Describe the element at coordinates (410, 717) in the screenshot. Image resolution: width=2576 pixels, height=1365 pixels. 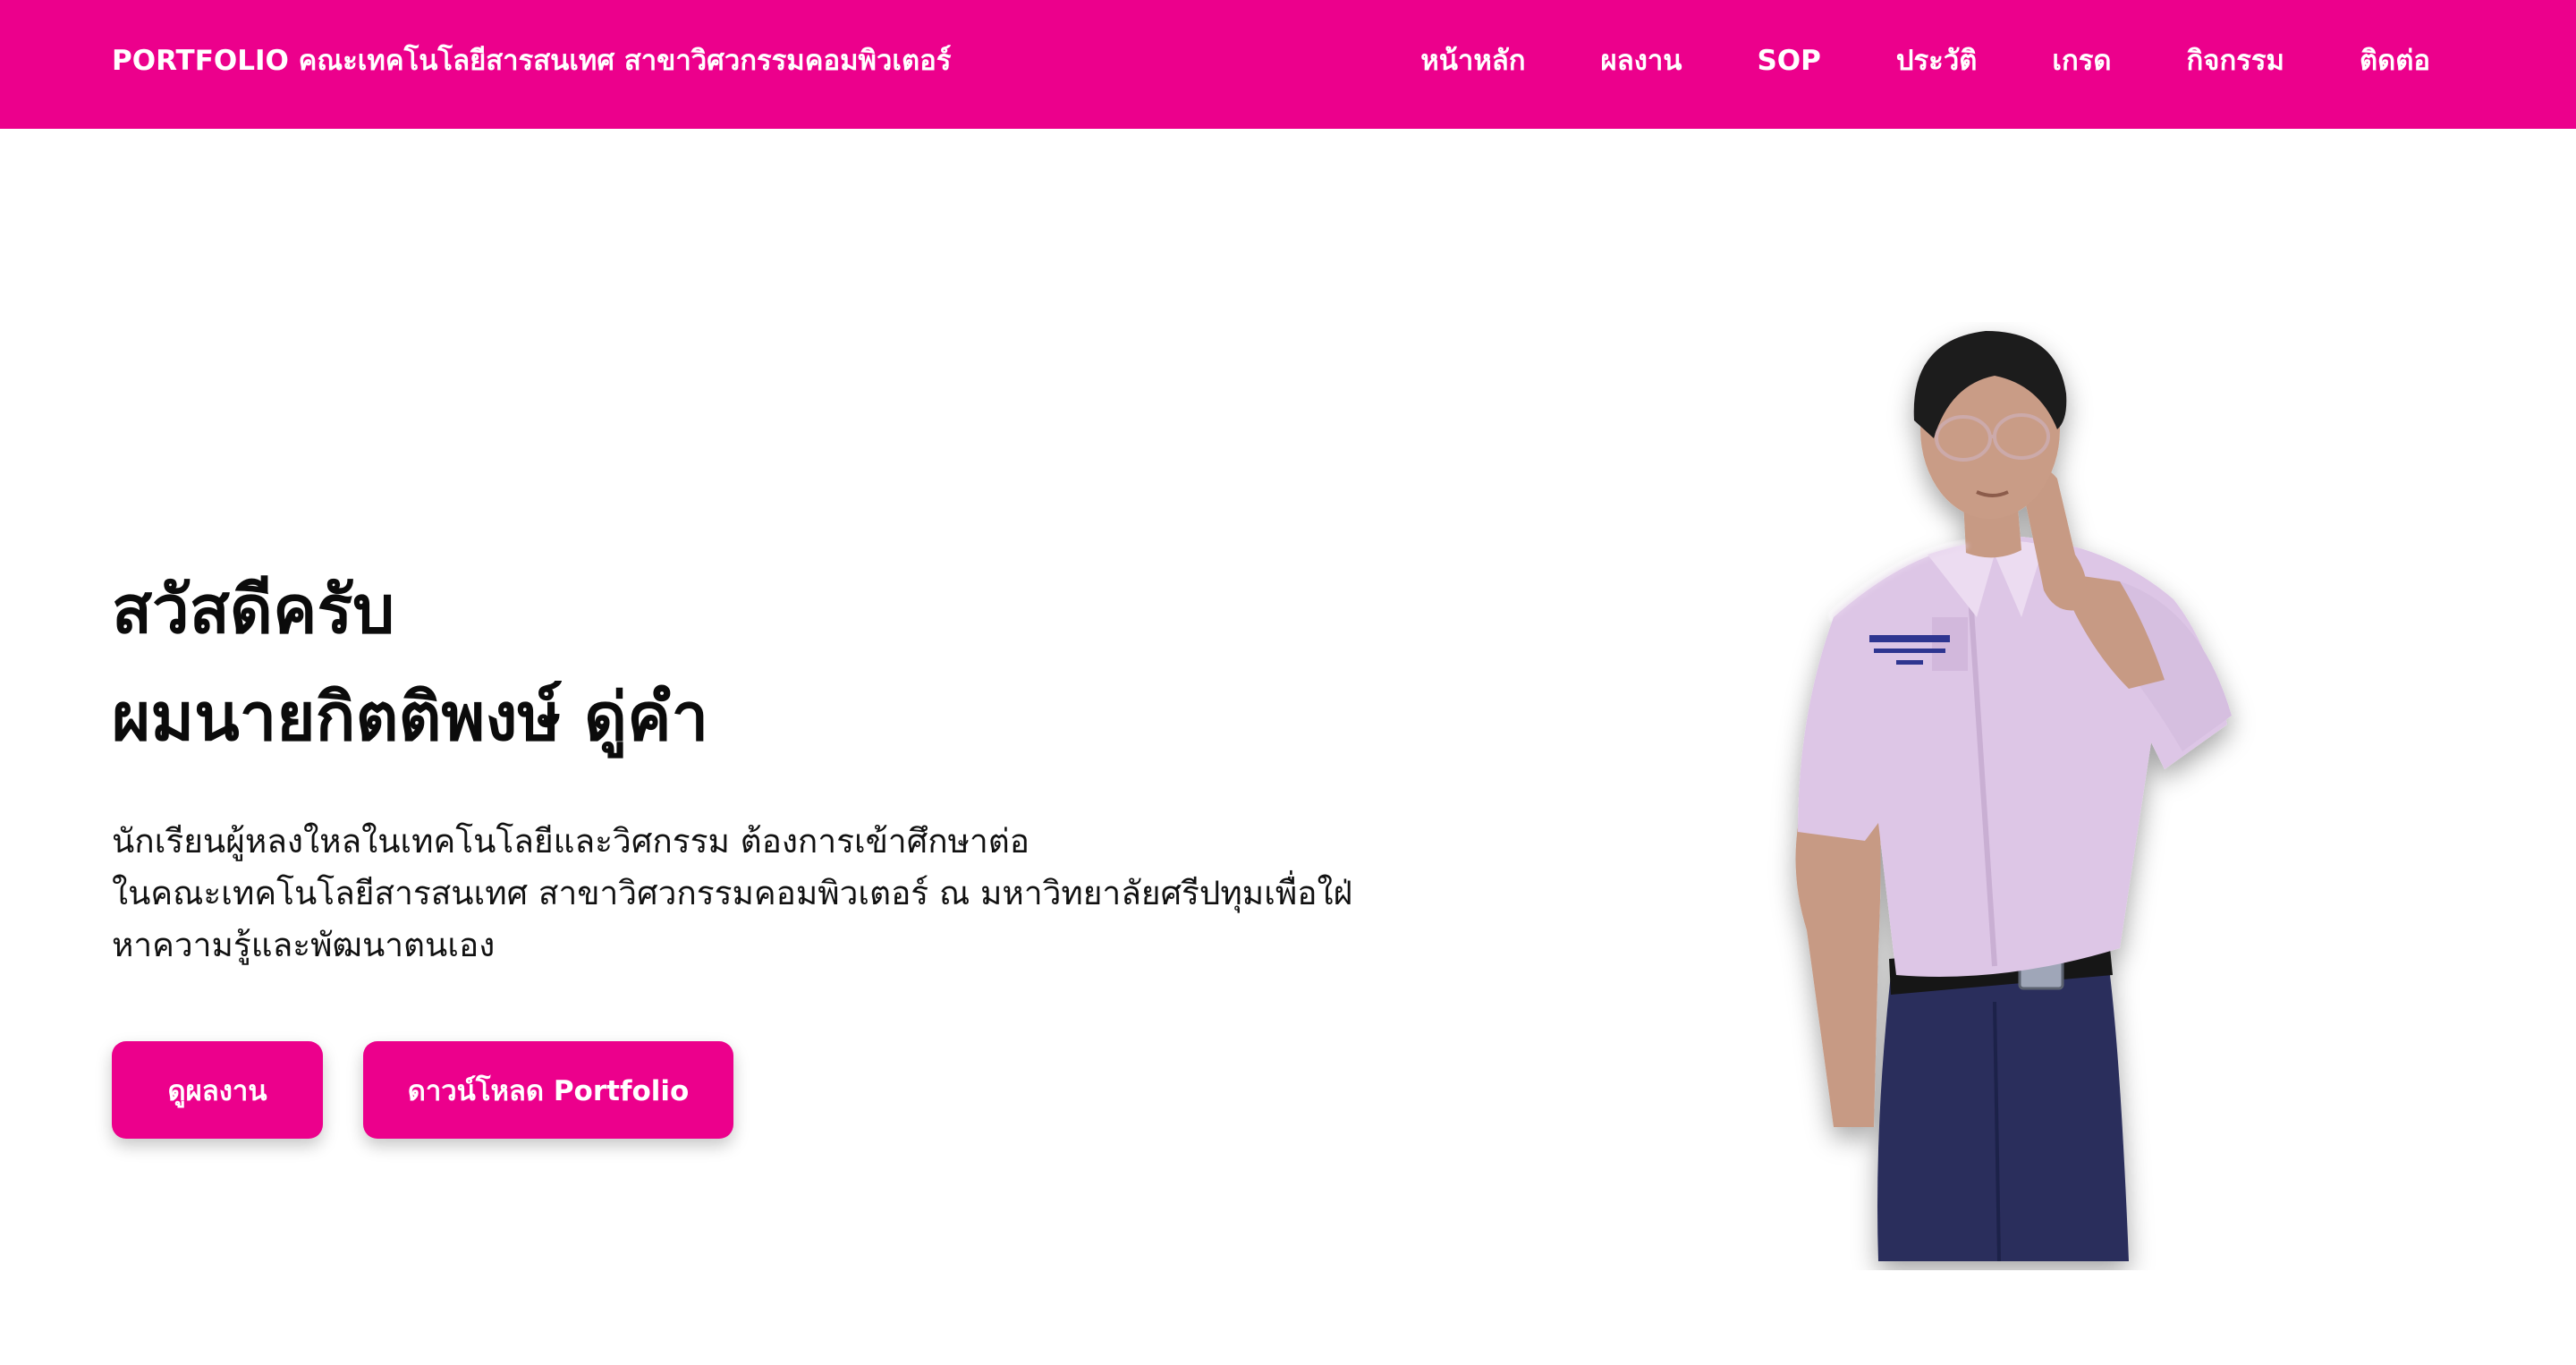
I see `hero-title-name: ผมนายกิตติพงษ์ ดู่คำ` at that location.